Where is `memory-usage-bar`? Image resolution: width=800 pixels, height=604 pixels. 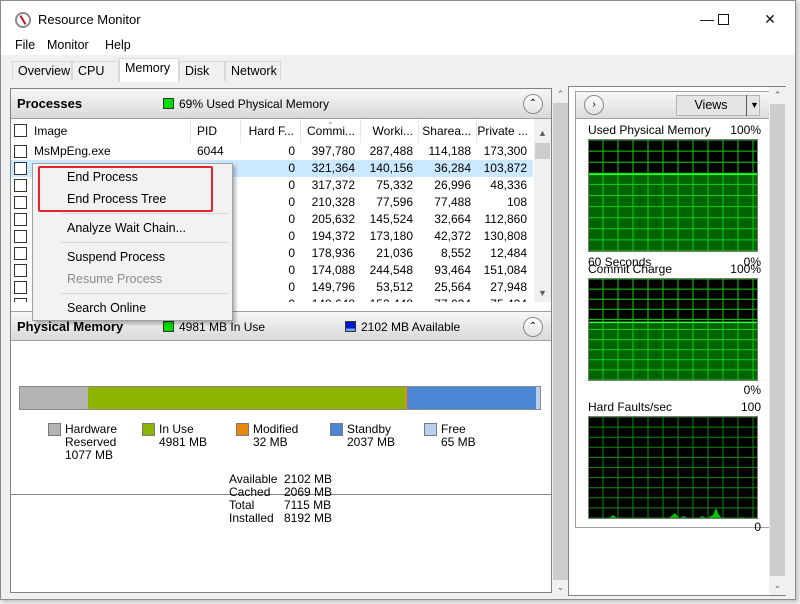
memory-usage-bar is located at coordinates (280, 398).